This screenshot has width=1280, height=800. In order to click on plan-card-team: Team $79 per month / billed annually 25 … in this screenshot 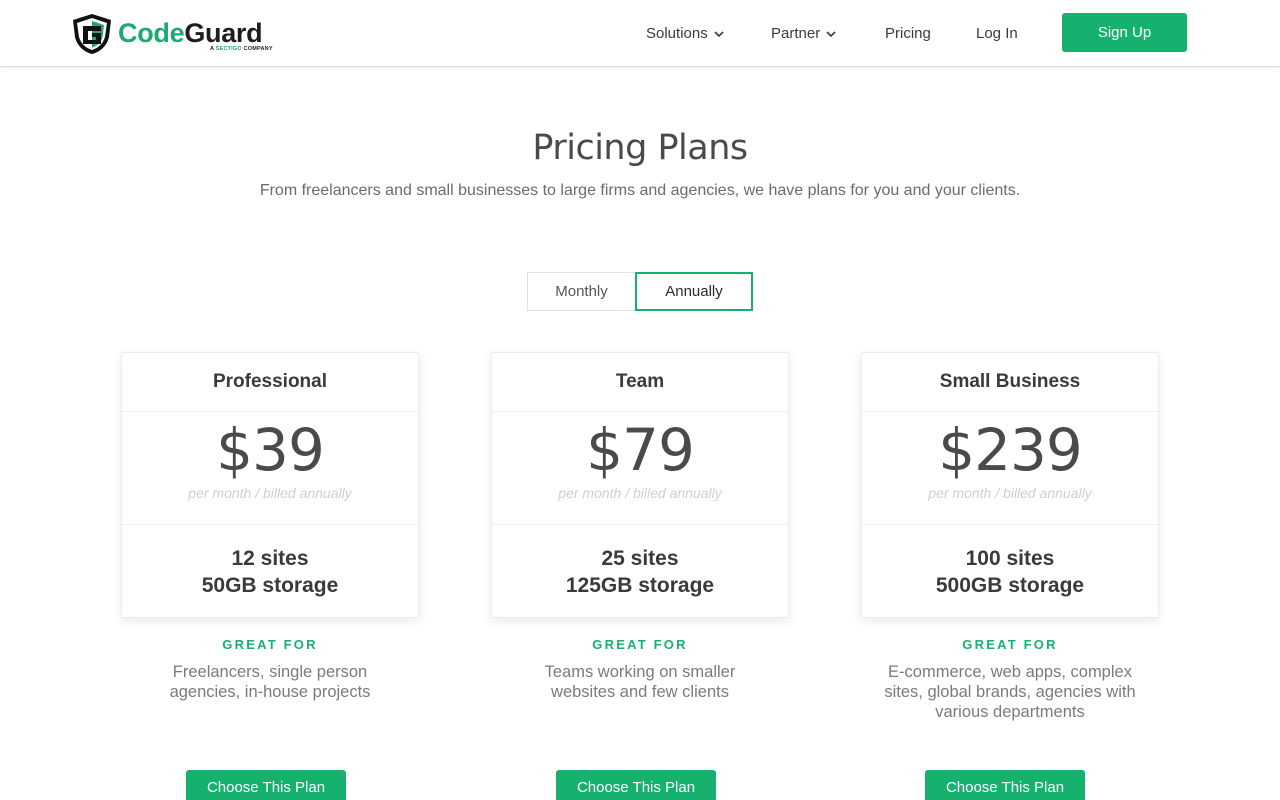, I will do `click(640, 485)`.